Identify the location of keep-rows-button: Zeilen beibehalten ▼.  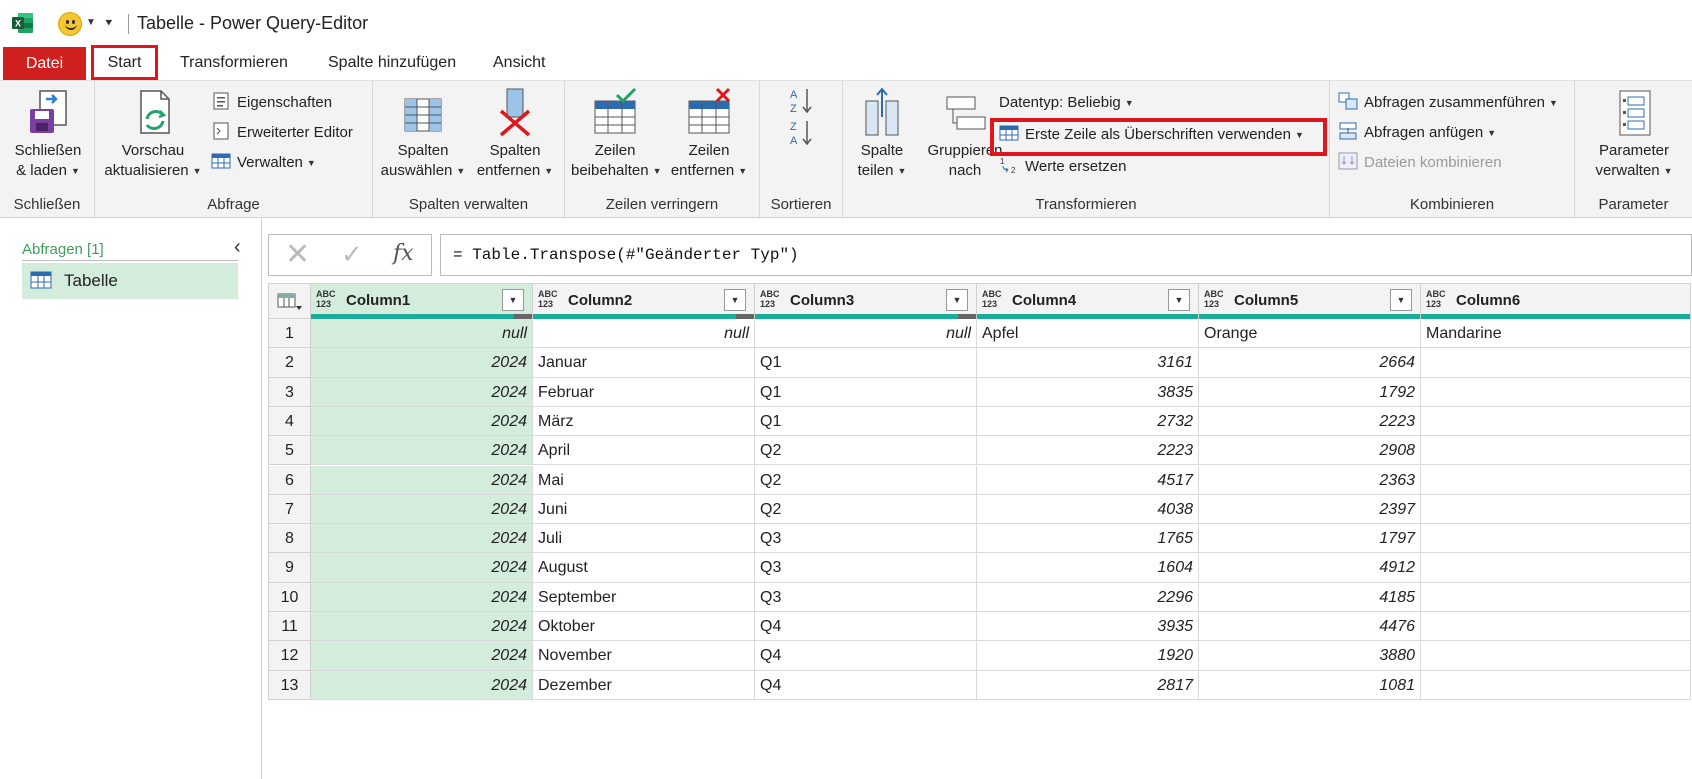
(616, 134).